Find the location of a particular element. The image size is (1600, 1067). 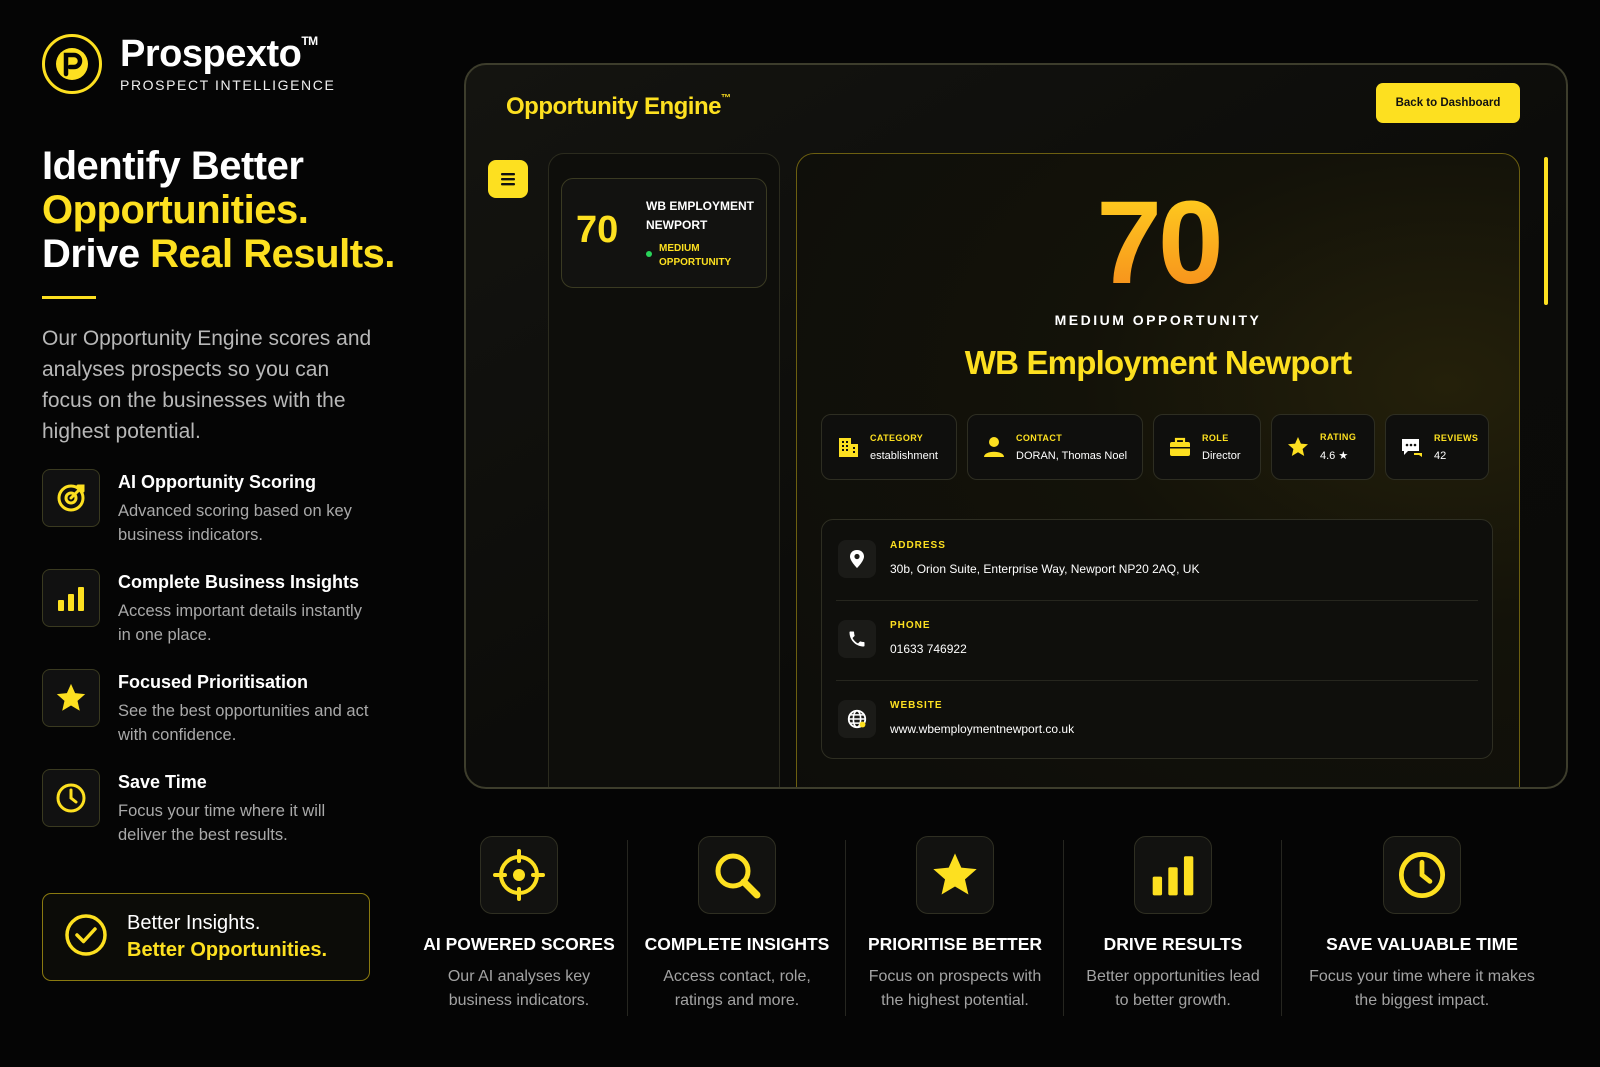

website-label: WEBSITE is located at coordinates (916, 705).